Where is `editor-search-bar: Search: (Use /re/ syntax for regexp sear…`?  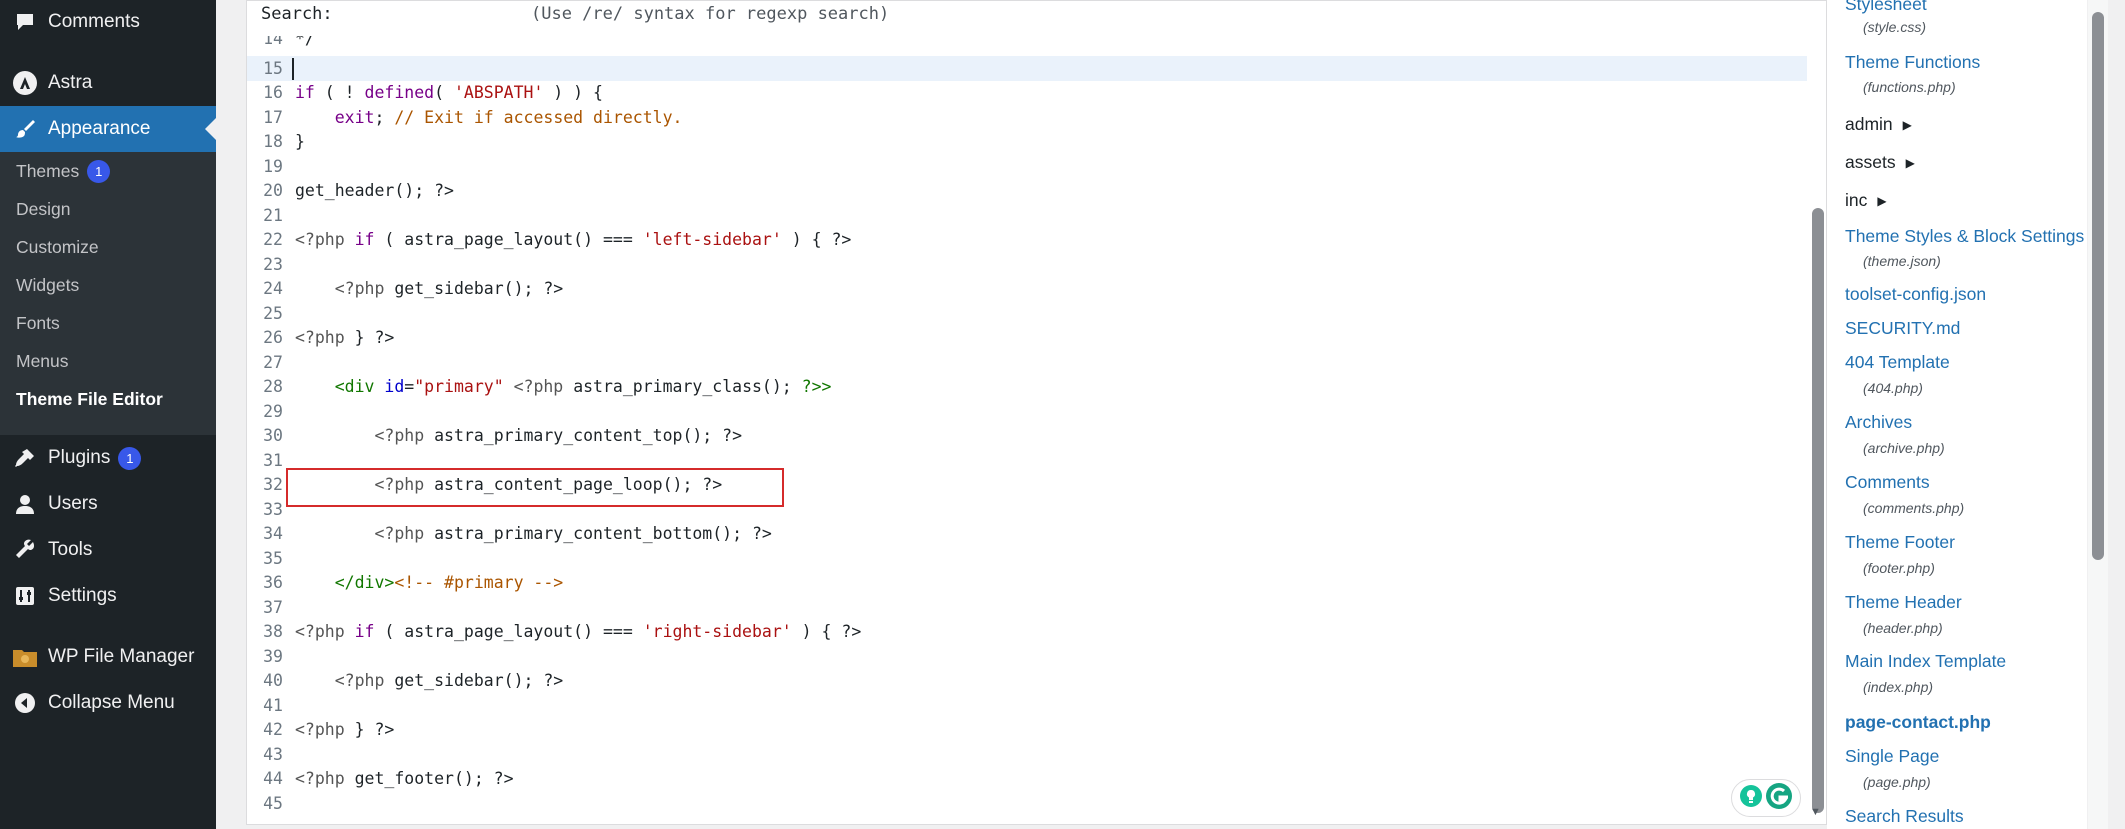
editor-search-bar: Search: (Use /re/ syntax for regexp sear… is located at coordinates (1037, 16).